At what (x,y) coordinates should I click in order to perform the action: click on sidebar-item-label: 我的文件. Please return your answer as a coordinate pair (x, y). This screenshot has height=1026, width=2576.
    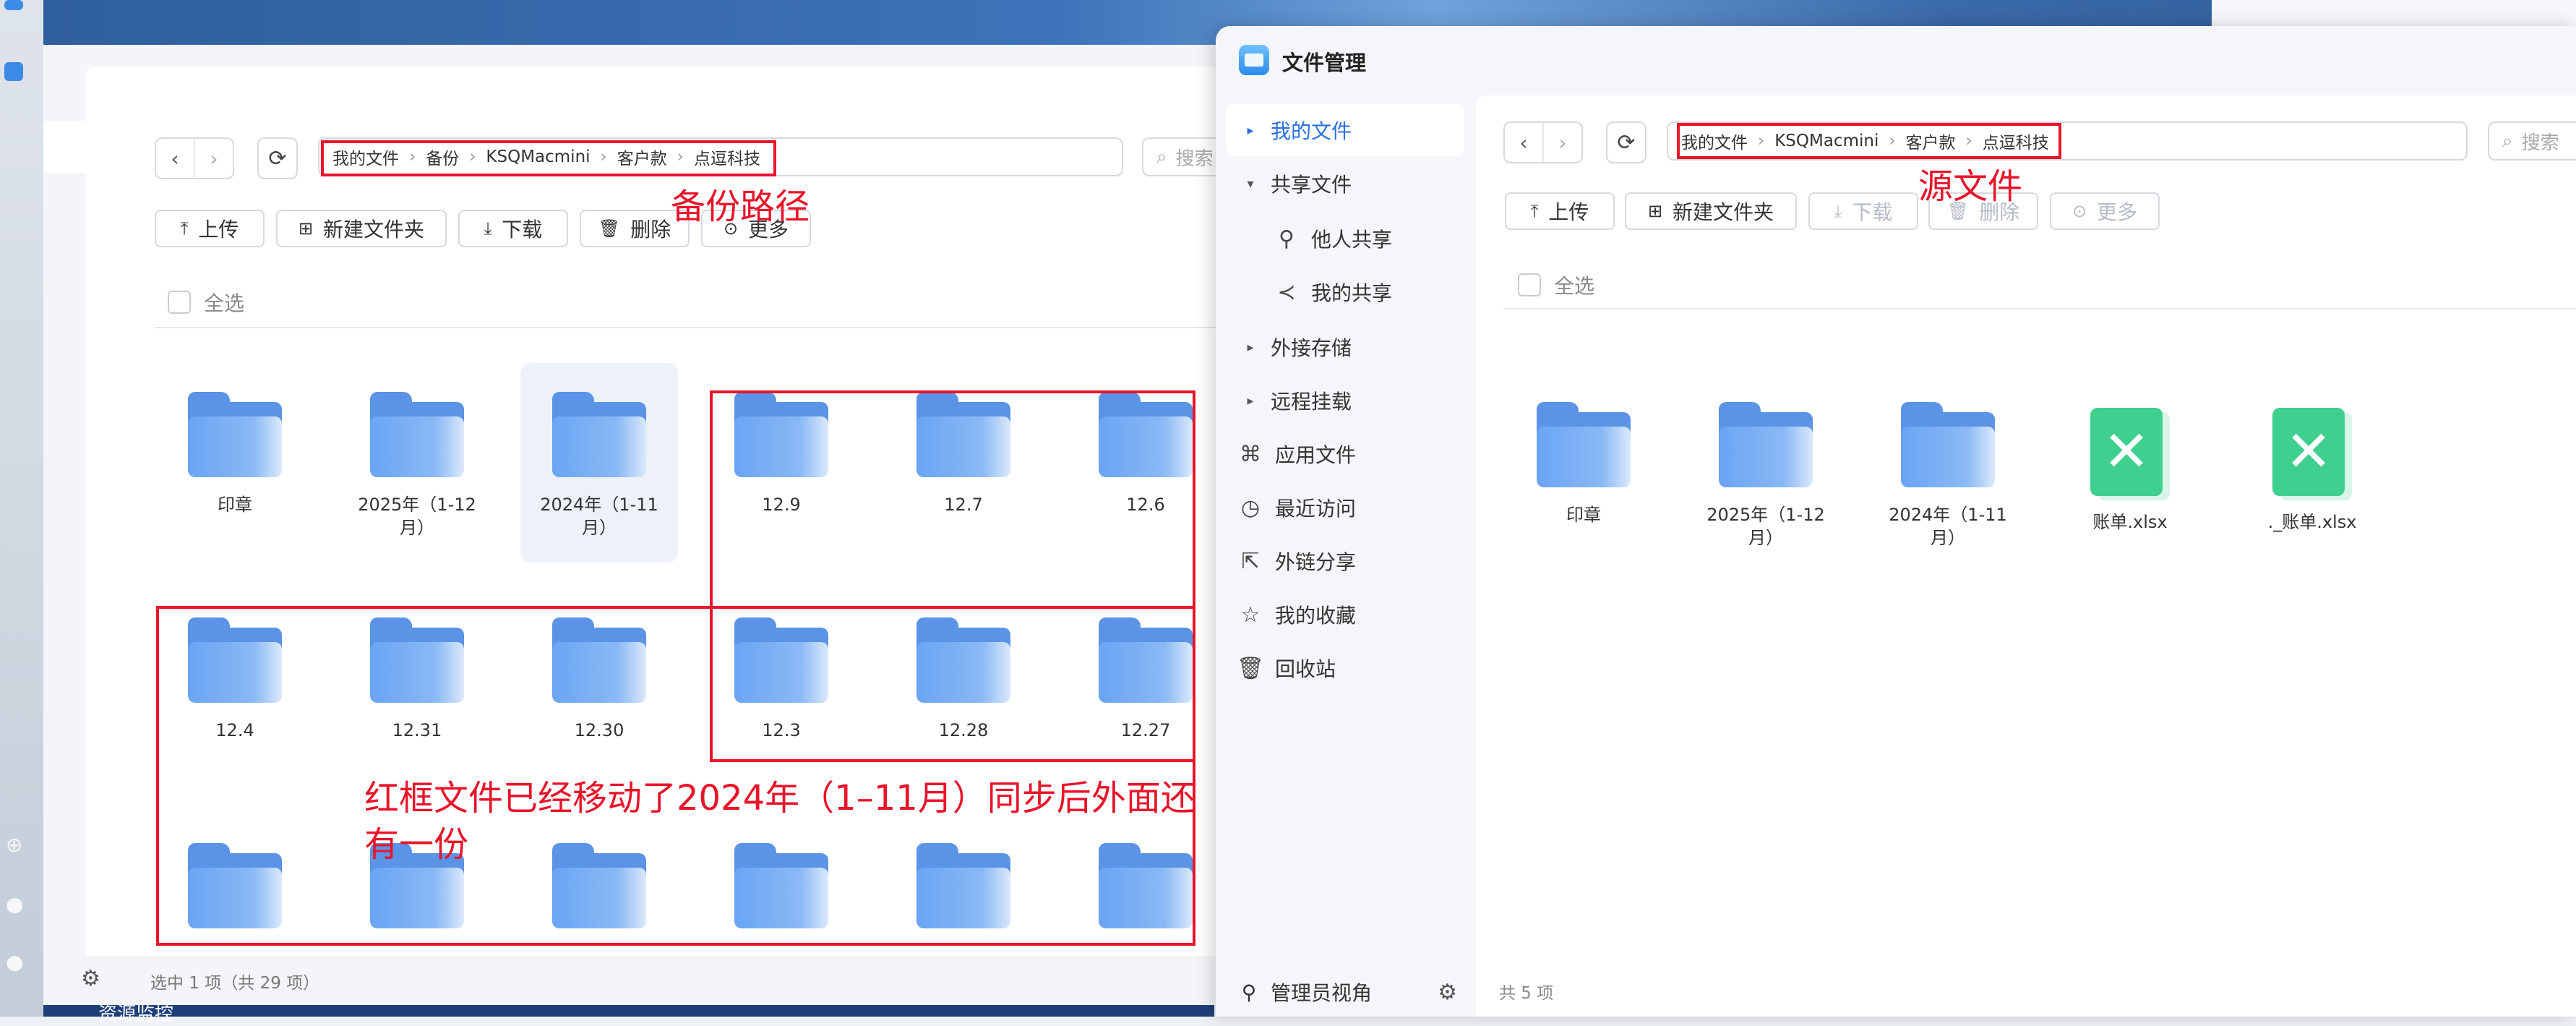
    Looking at the image, I should click on (1311, 131).